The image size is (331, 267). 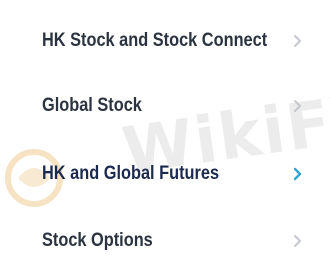 What do you see at coordinates (155, 40) in the screenshot?
I see `menu-item-label: HK Stock and Stock Connect` at bounding box center [155, 40].